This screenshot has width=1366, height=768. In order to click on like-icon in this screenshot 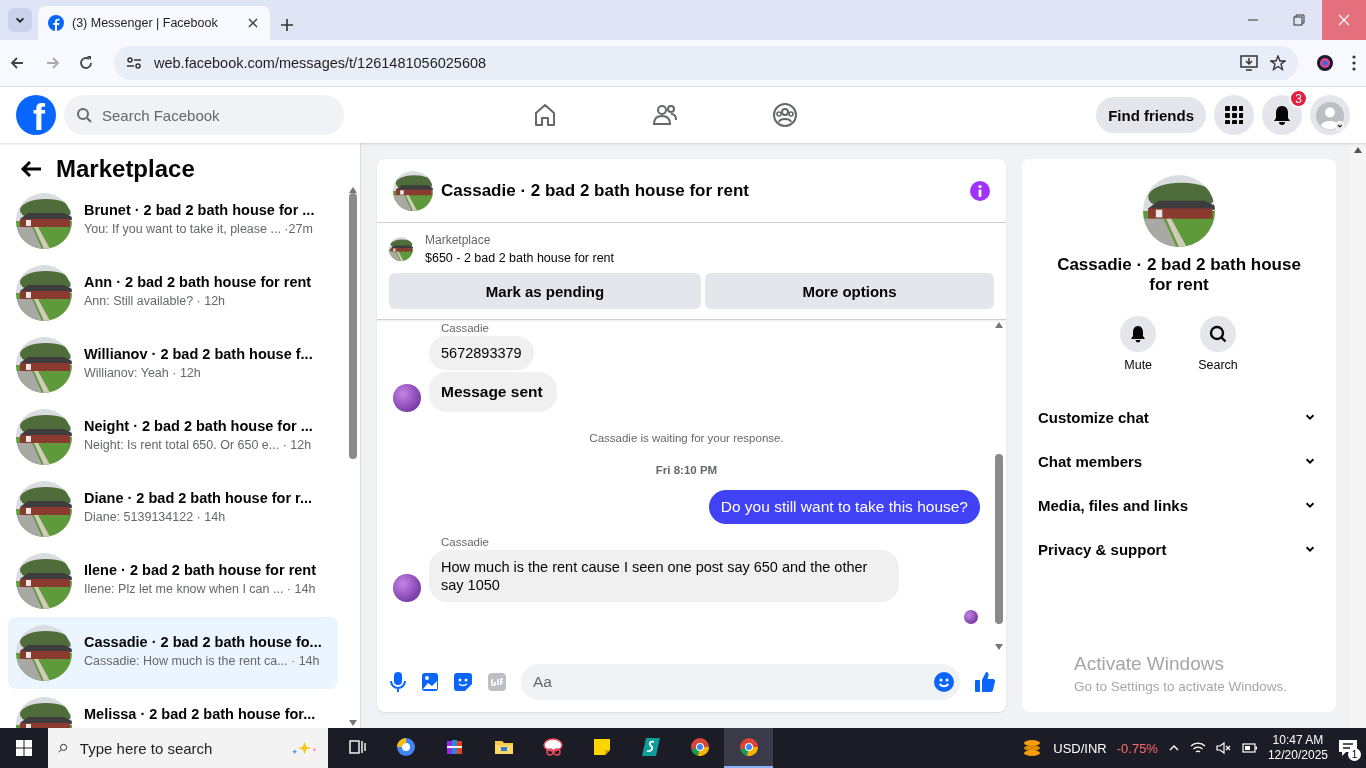, I will do `click(985, 682)`.